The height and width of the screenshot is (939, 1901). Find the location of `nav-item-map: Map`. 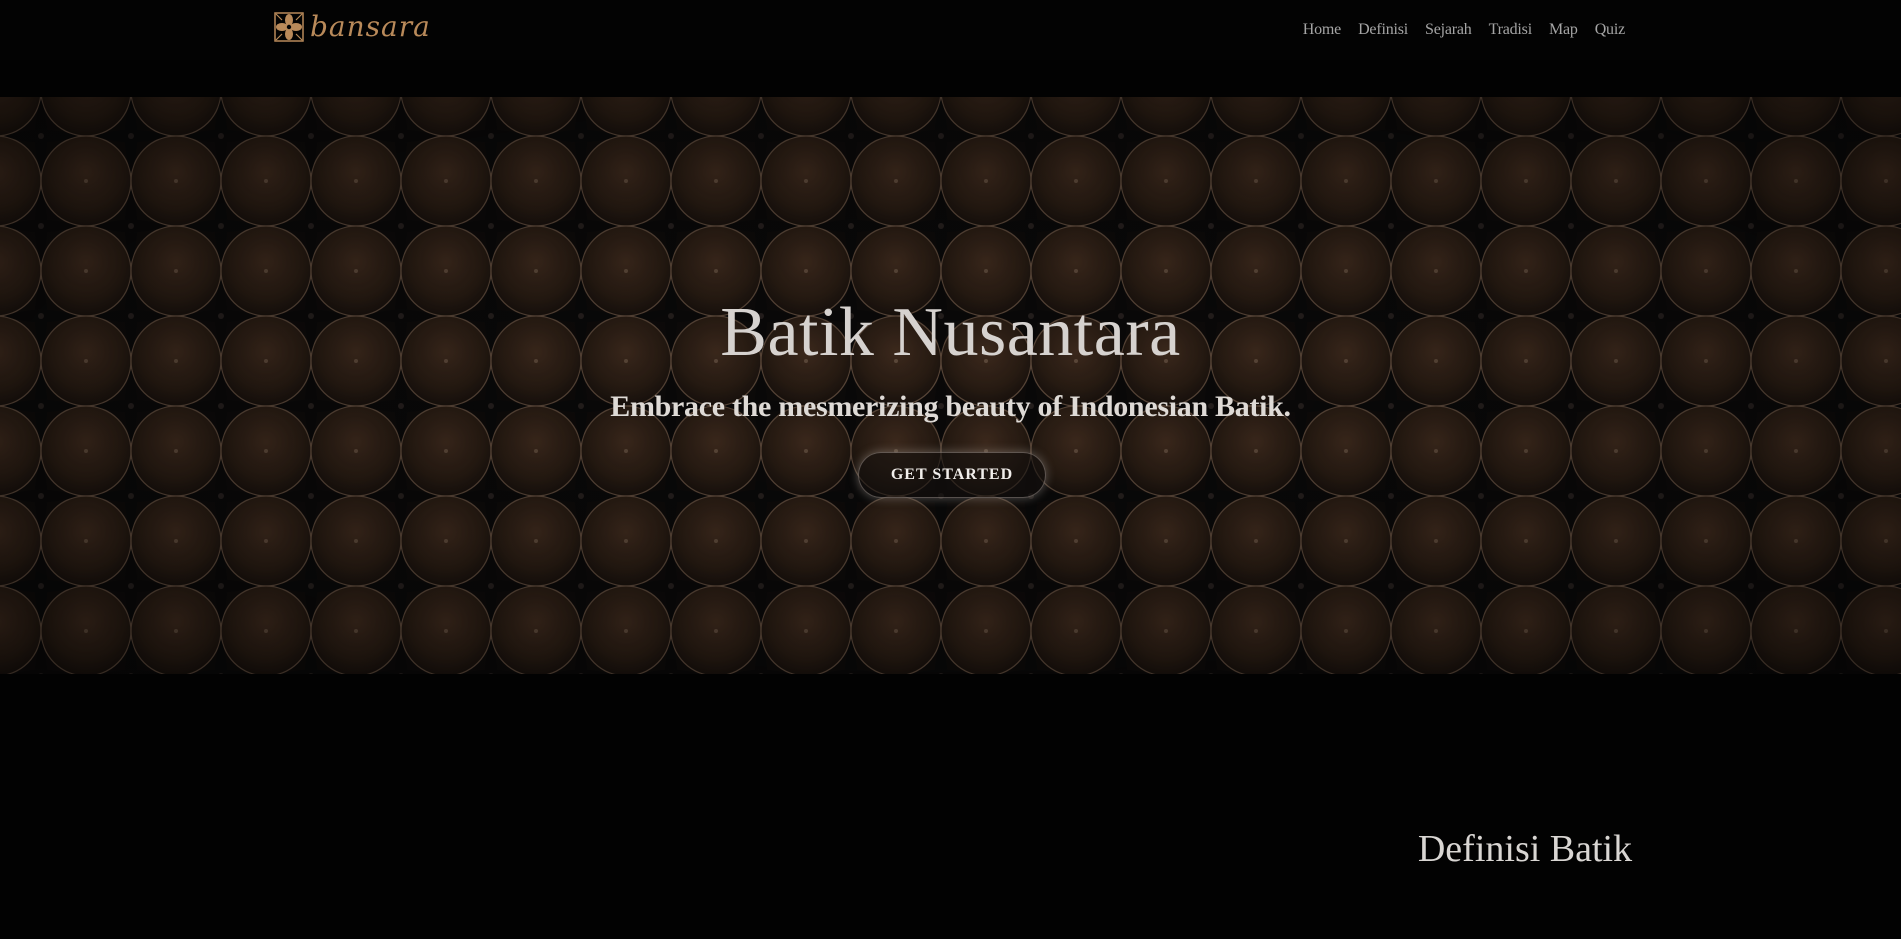

nav-item-map: Map is located at coordinates (1563, 29).